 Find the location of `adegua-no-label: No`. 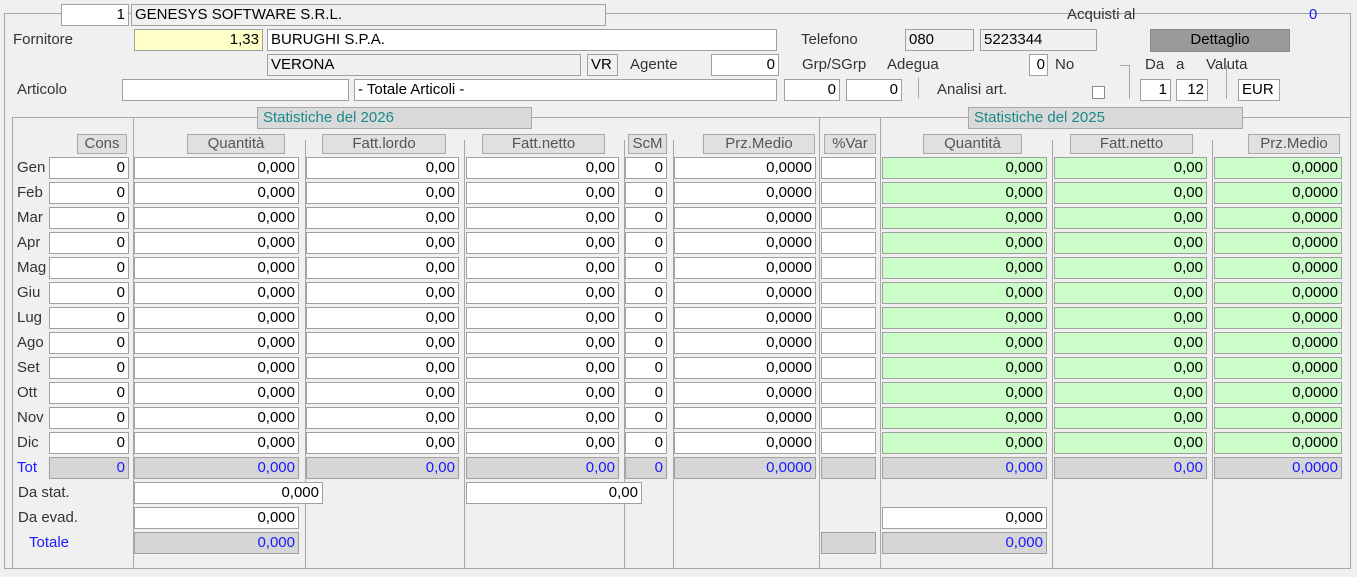

adegua-no-label: No is located at coordinates (1065, 64).